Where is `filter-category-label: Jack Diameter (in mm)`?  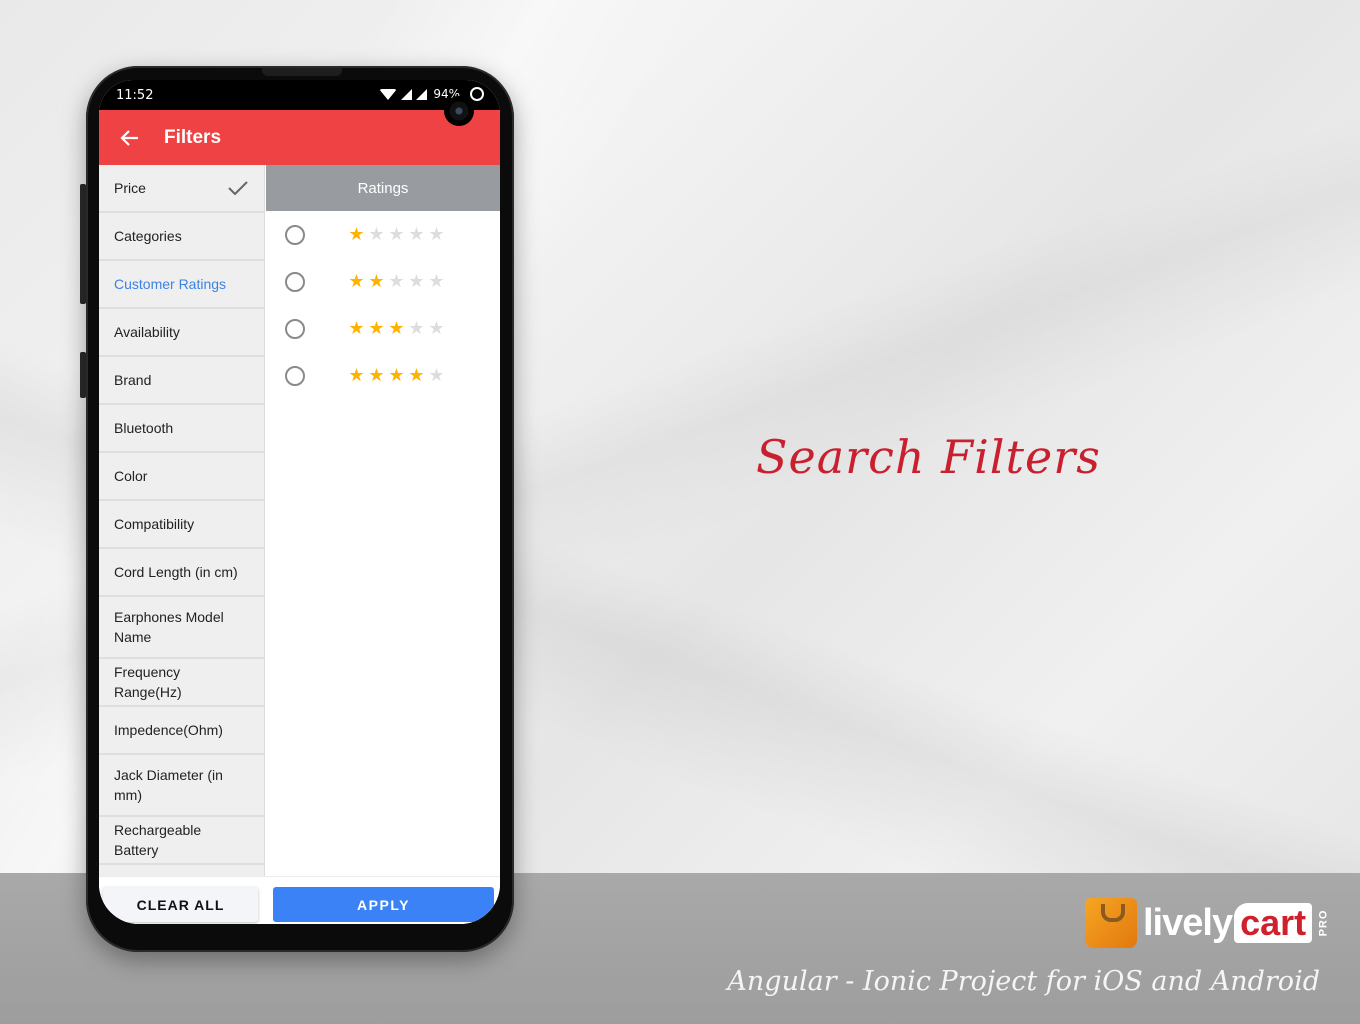
filter-category-label: Jack Diameter (in mm) is located at coordinates (168, 785).